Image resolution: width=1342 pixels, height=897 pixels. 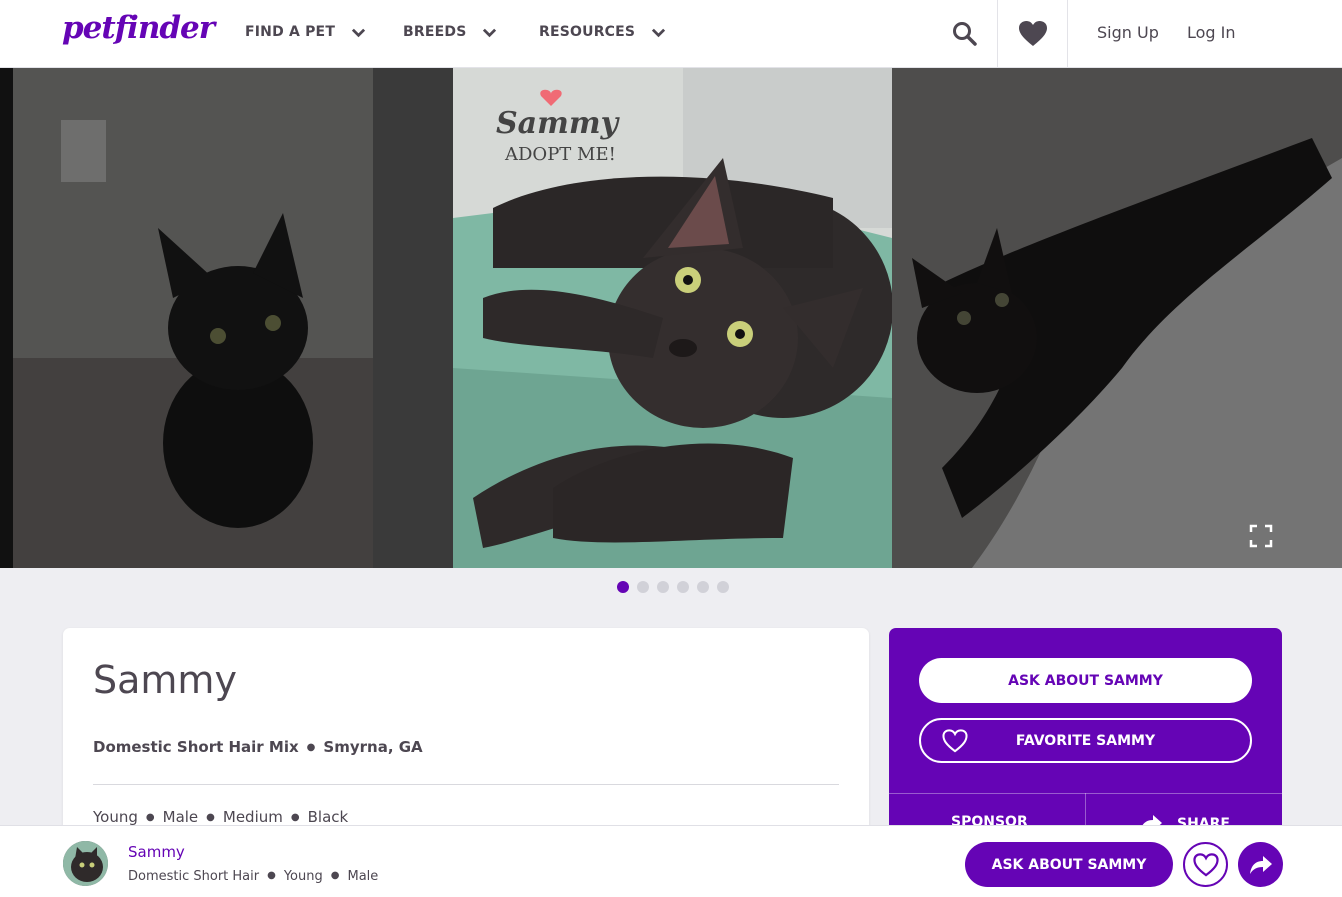 What do you see at coordinates (560, 154) in the screenshot?
I see `slide-overlay-tagline: ADOPT ME!` at bounding box center [560, 154].